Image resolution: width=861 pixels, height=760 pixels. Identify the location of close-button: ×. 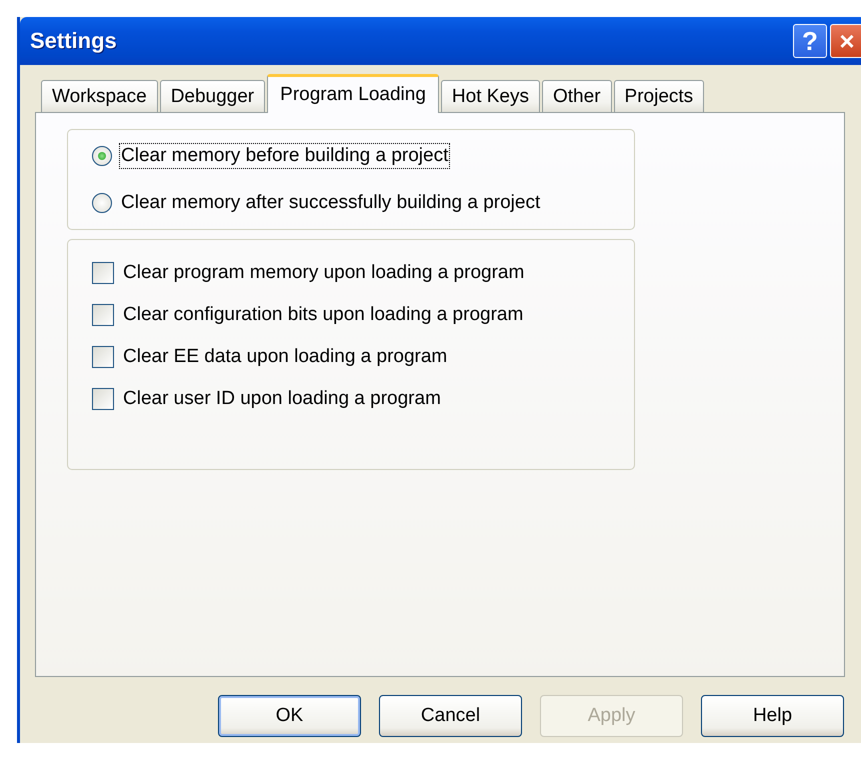
(845, 41).